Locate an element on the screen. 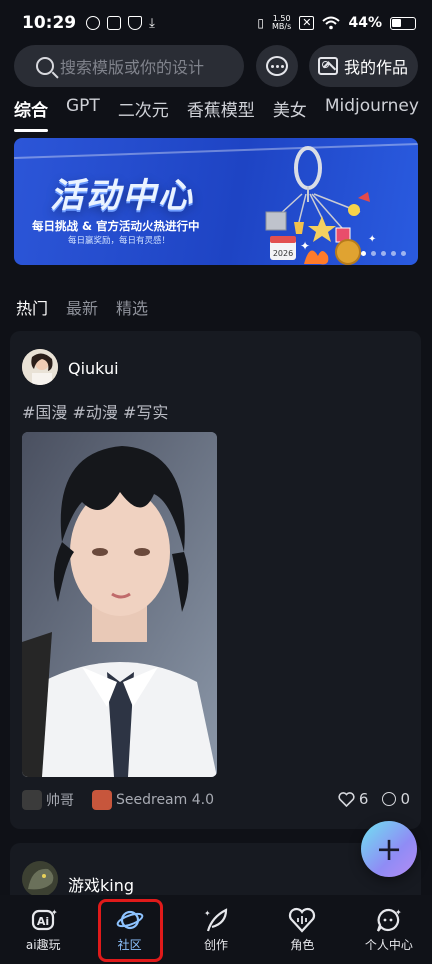  wifi-icon is located at coordinates (331, 23).